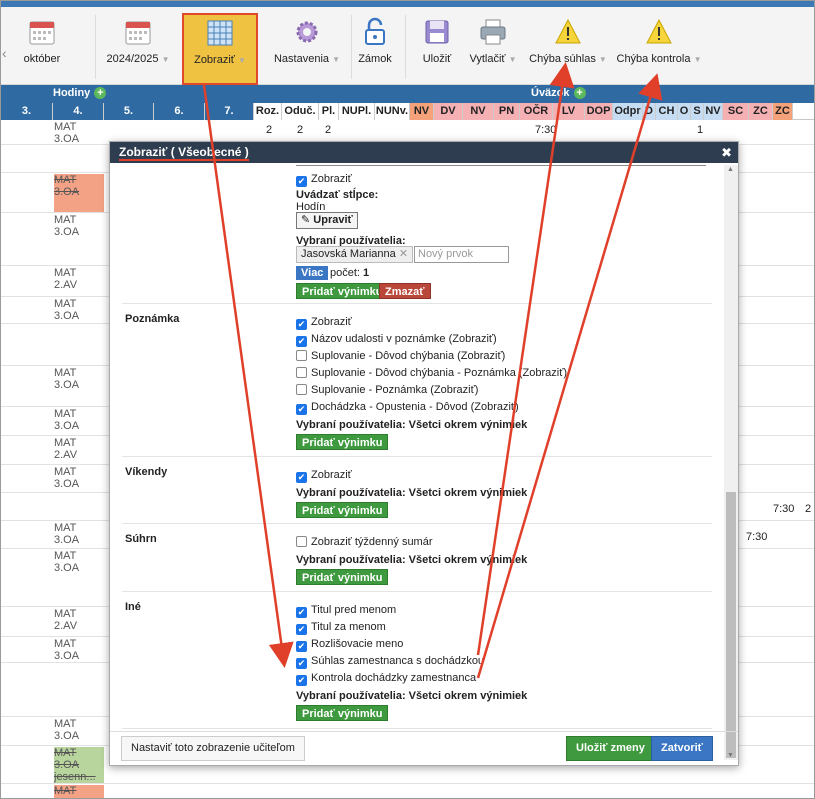 The width and height of the screenshot is (815, 799). I want to click on row-value: 7:30, so click(546, 130).